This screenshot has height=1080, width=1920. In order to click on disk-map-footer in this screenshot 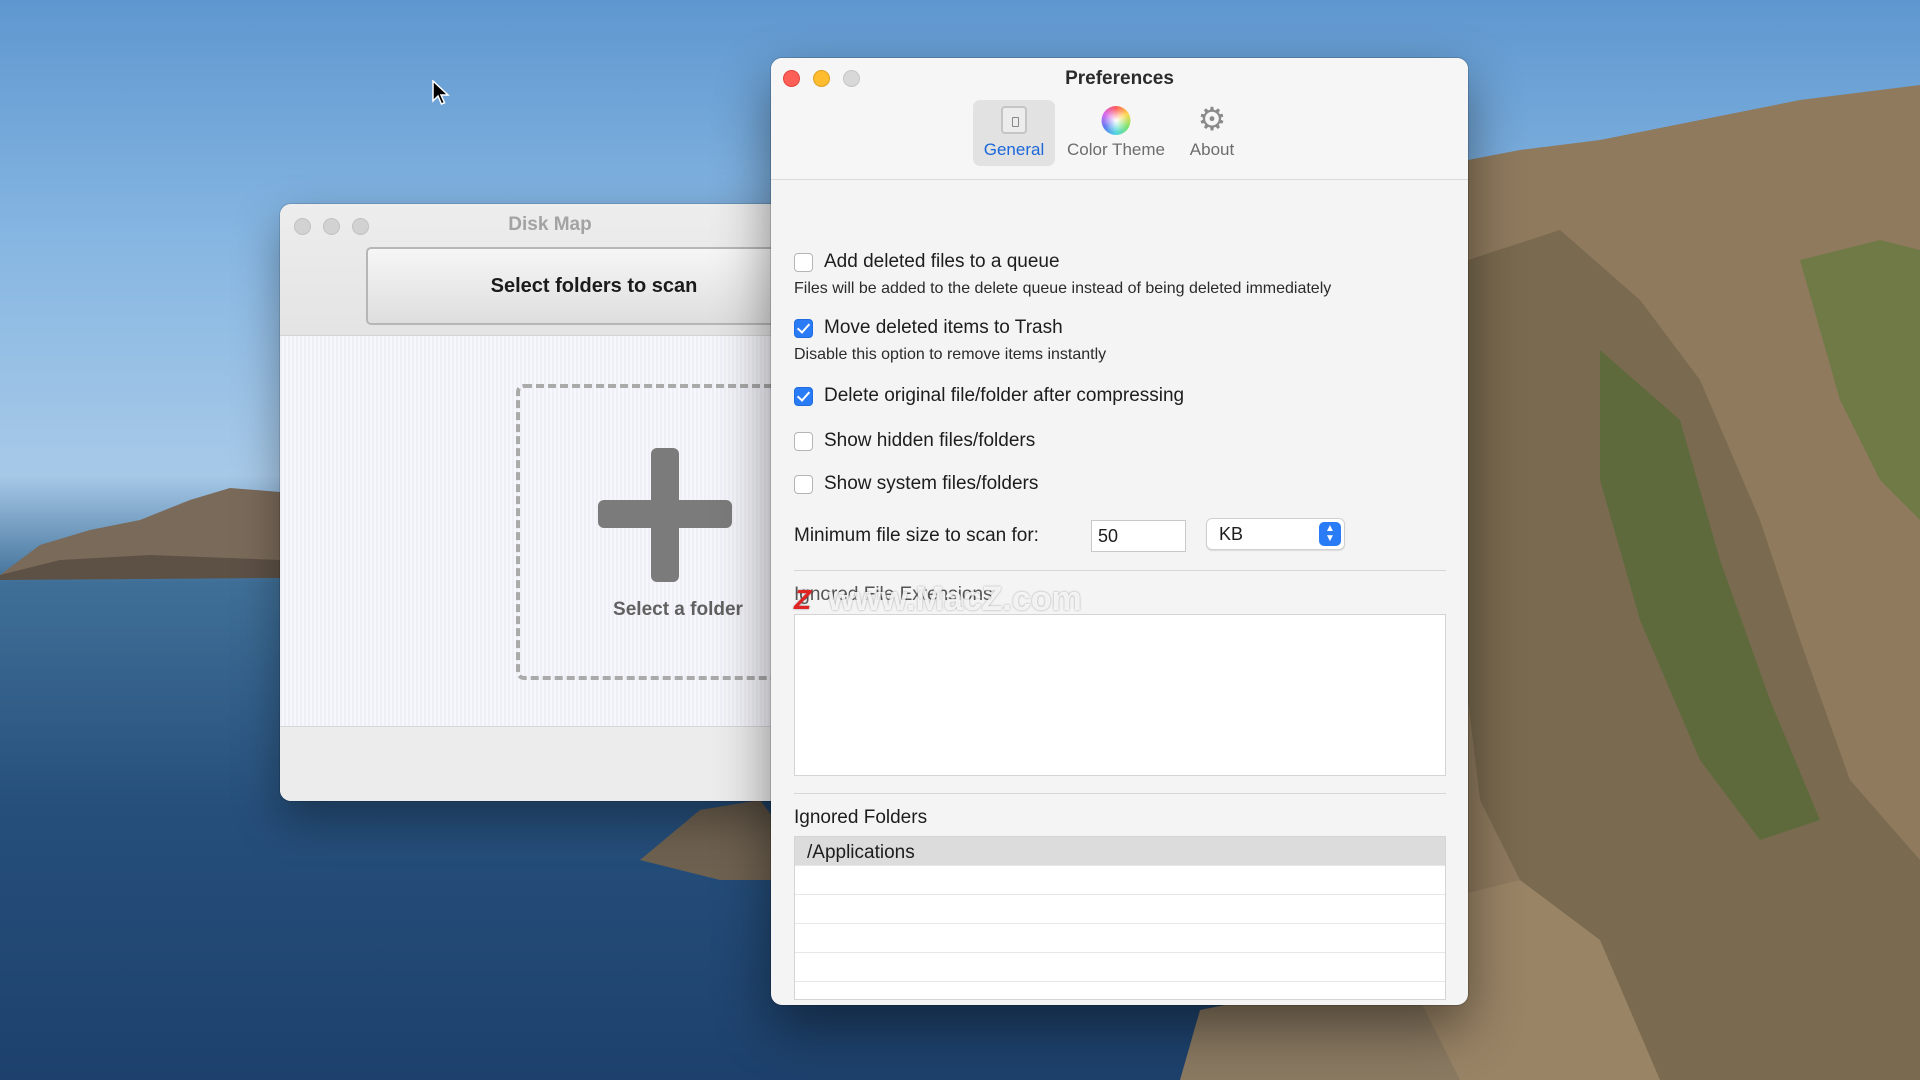, I will do `click(550, 763)`.